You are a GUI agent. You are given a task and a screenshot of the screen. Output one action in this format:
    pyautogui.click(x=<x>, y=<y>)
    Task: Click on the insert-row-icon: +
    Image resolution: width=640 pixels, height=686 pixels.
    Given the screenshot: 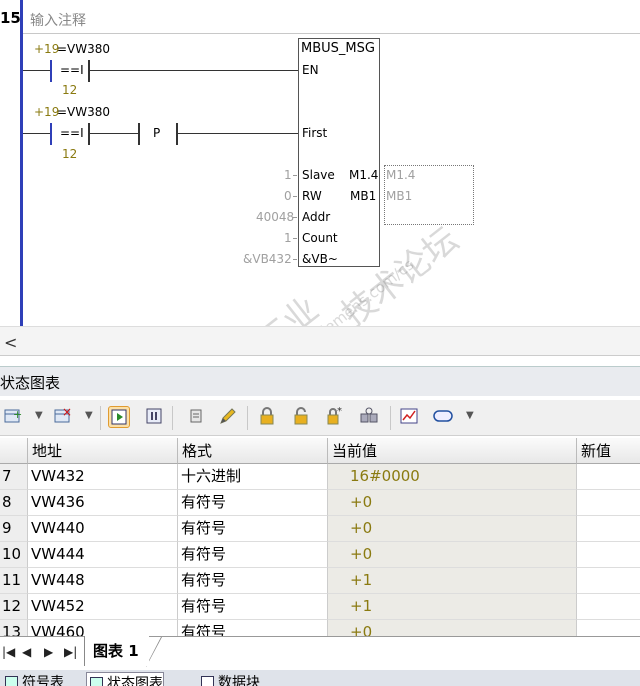 What is the action you would take?
    pyautogui.click(x=13, y=417)
    